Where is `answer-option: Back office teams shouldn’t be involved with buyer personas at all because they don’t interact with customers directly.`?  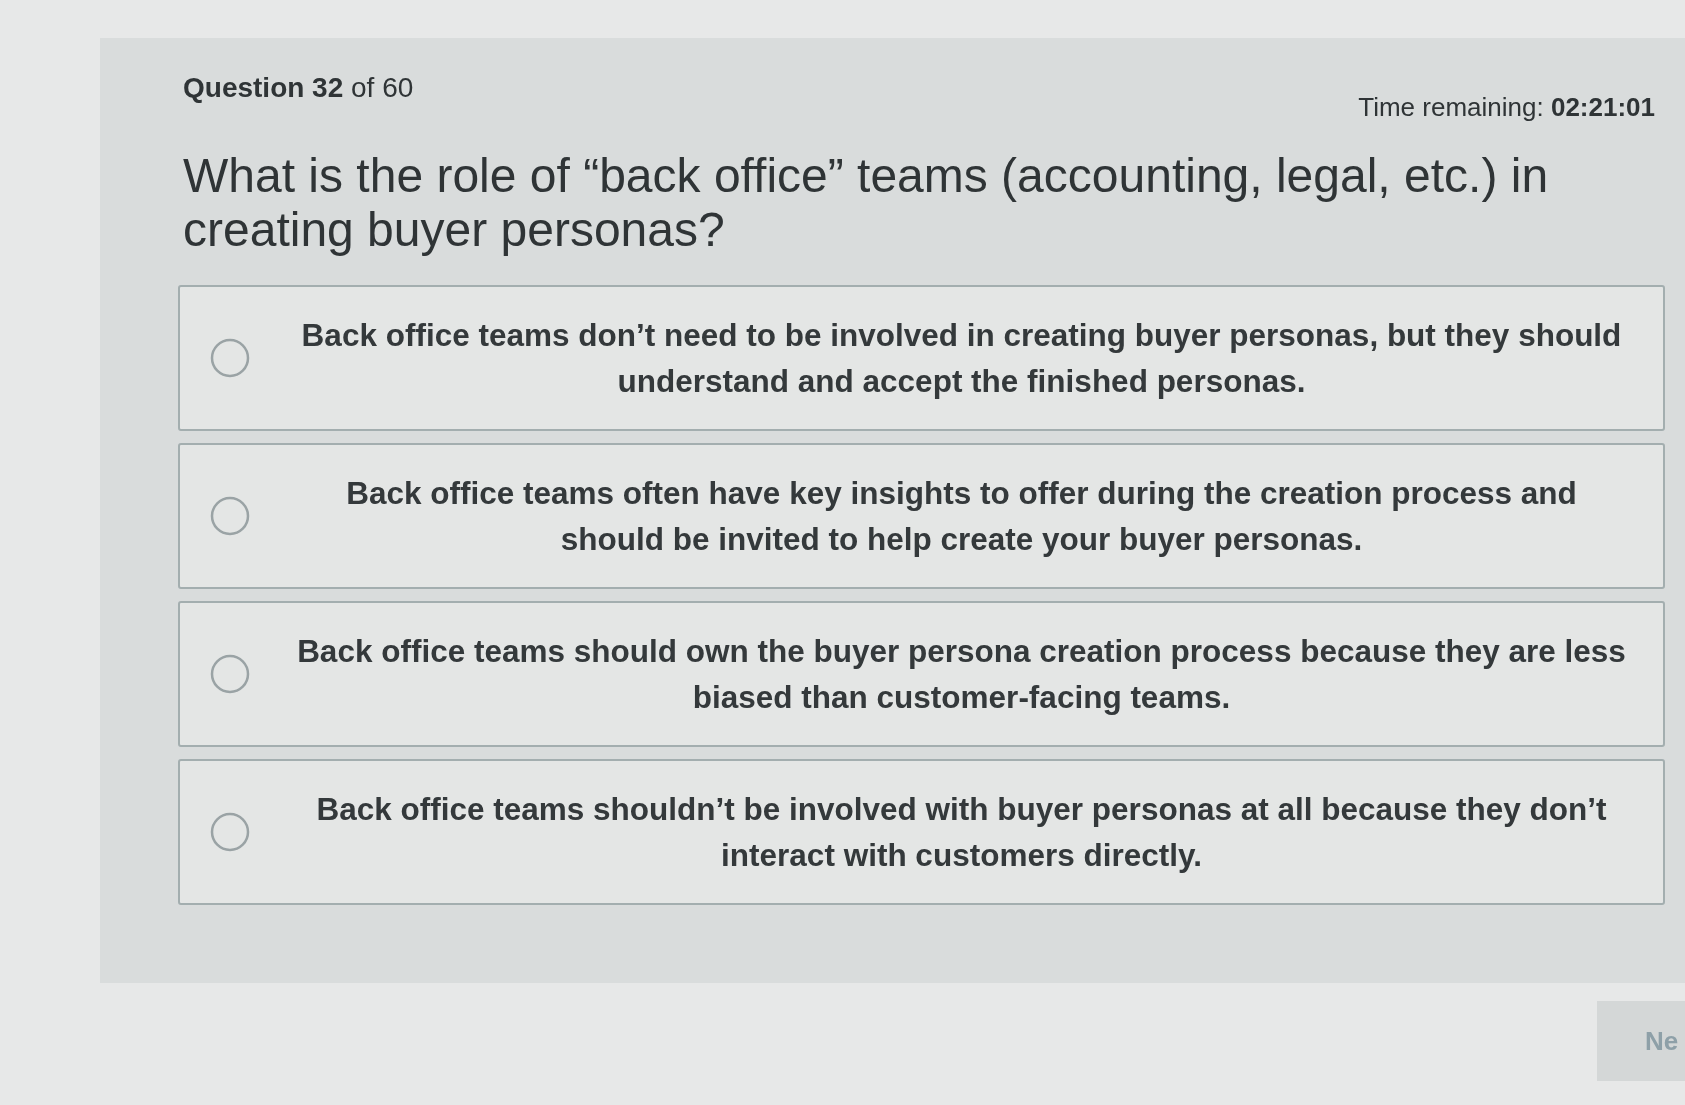
answer-option: Back office teams shouldn’t be involved with buyer personas at all because they don’t interact with customers directly. is located at coordinates (921, 832).